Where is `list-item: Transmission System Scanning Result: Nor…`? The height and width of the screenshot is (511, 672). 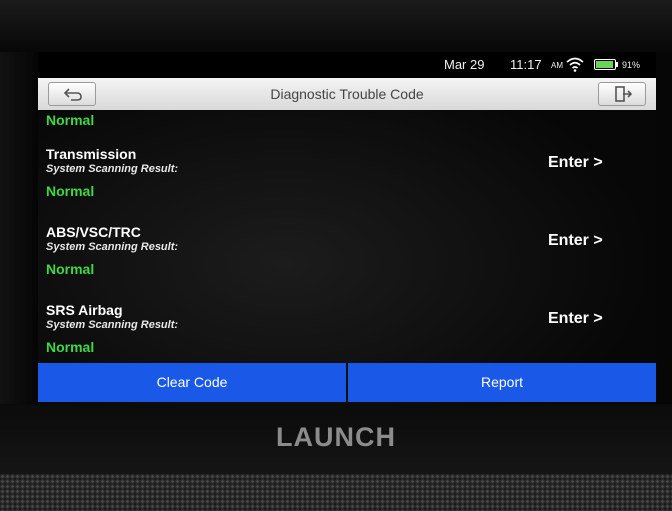
list-item: Transmission System Scanning Result: Nor… is located at coordinates (347, 185).